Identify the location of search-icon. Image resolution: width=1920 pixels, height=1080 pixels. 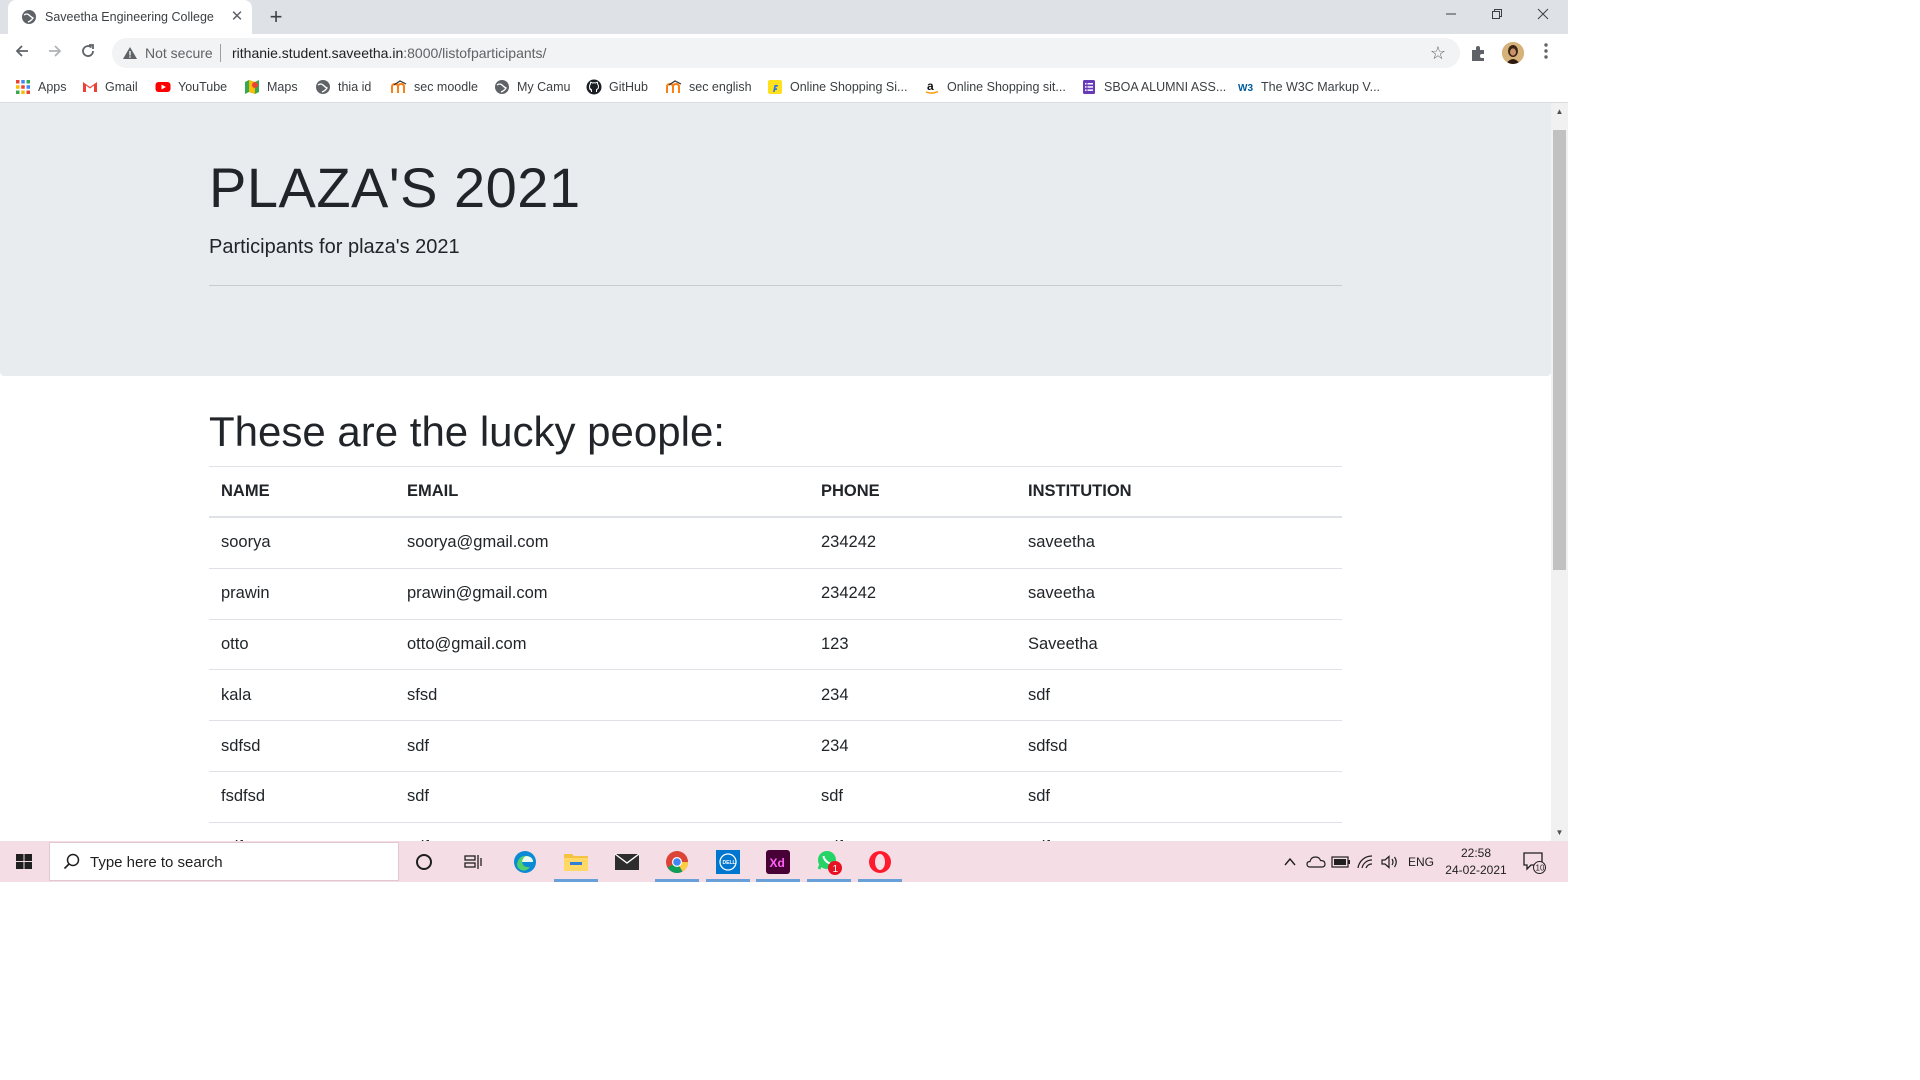
(71, 861).